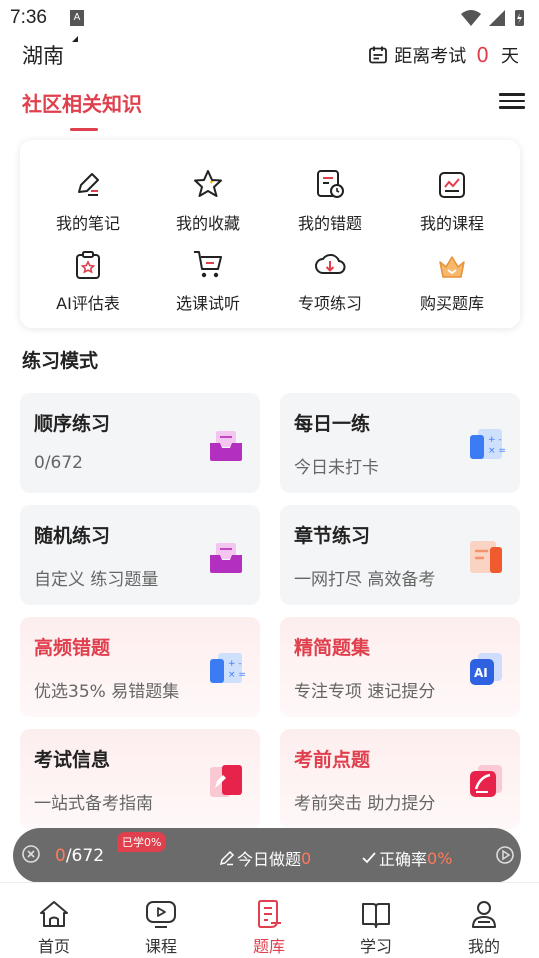  What do you see at coordinates (452, 280) in the screenshot?
I see `quick-item-buy: 购买题库` at bounding box center [452, 280].